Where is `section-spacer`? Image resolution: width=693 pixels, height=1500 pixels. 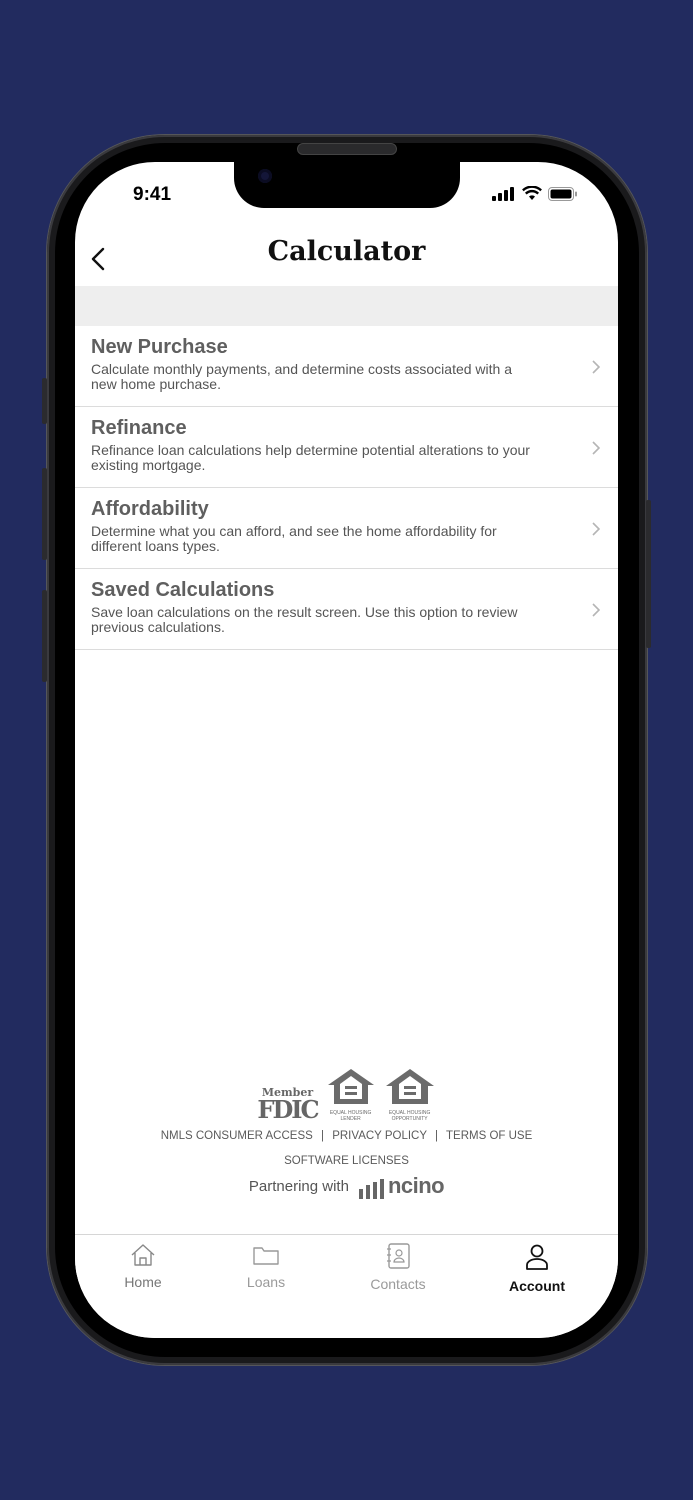 section-spacer is located at coordinates (346, 306).